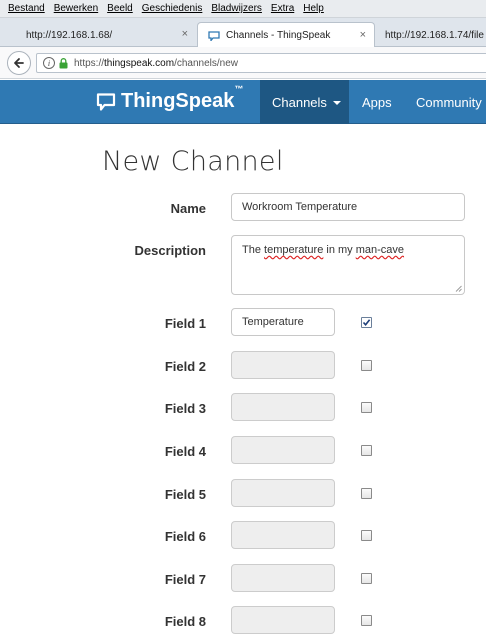 The width and height of the screenshot is (486, 640). I want to click on nav-label: Channels, so click(299, 102).